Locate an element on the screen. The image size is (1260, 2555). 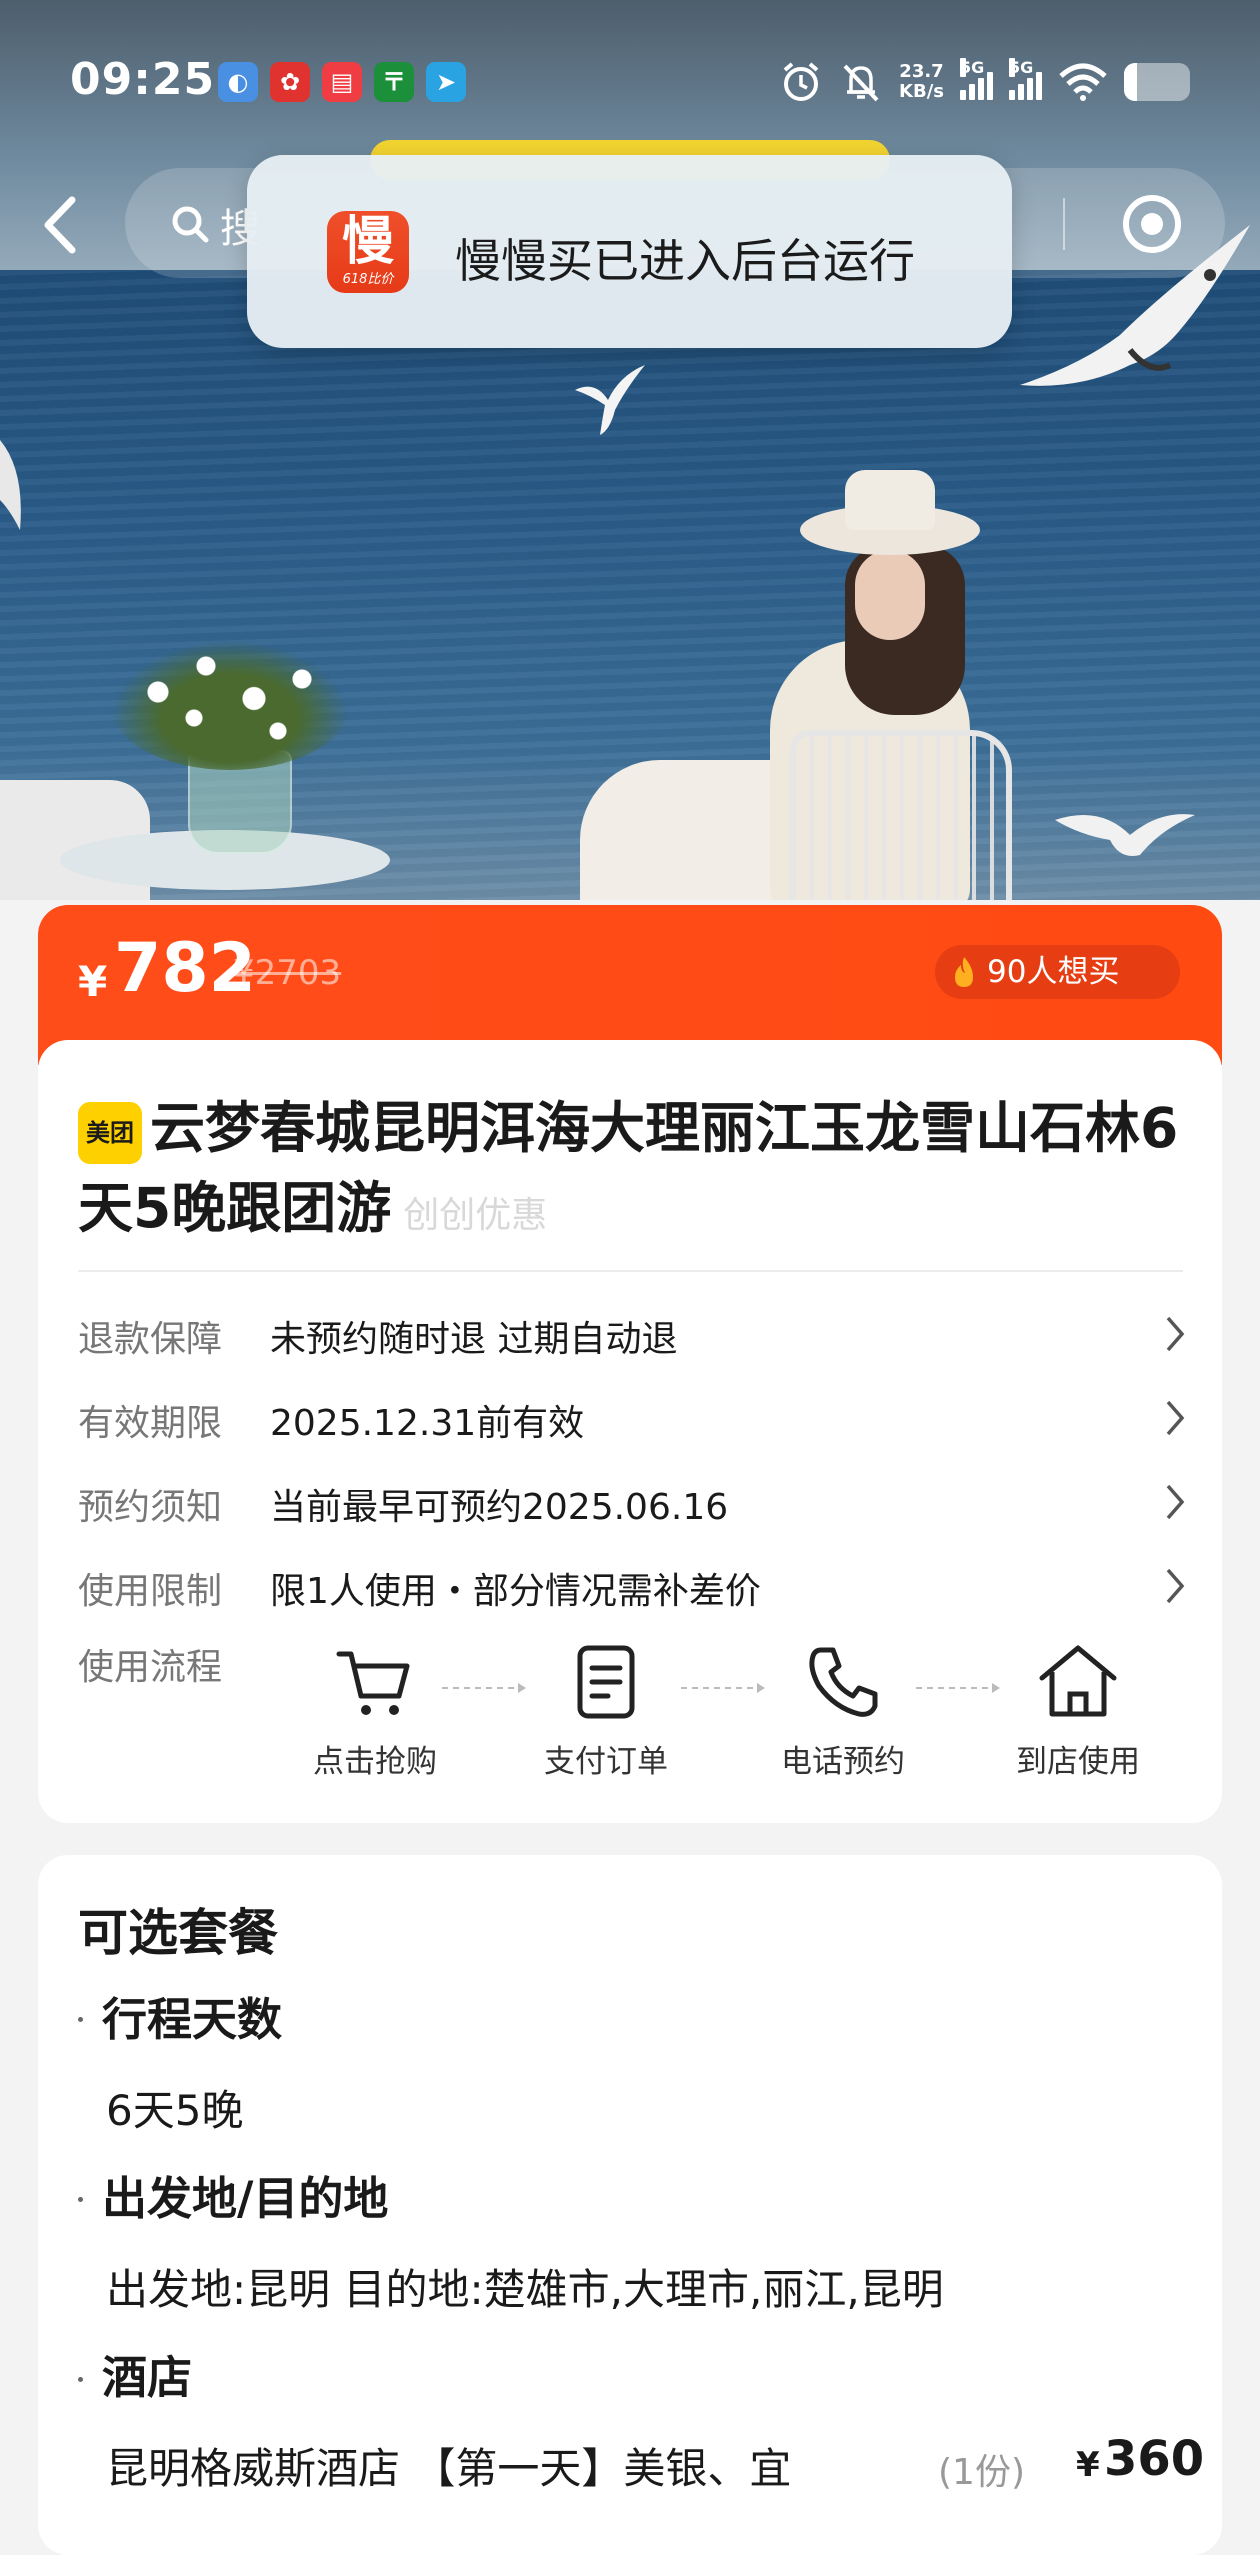
info-row-value: 2025.12.31前有效 is located at coordinates (427, 1423).